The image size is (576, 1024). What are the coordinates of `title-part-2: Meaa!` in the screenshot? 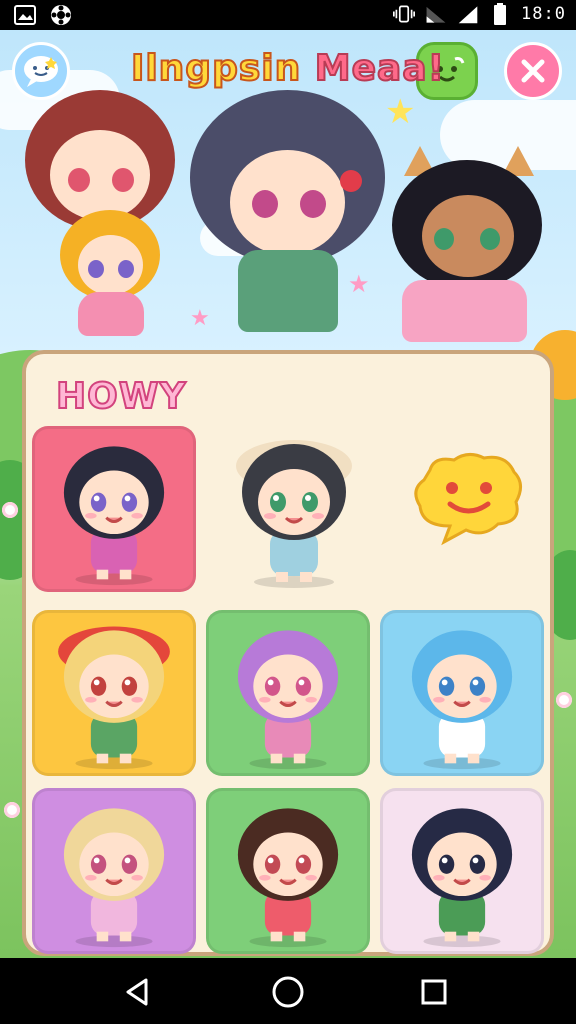 It's located at (380, 68).